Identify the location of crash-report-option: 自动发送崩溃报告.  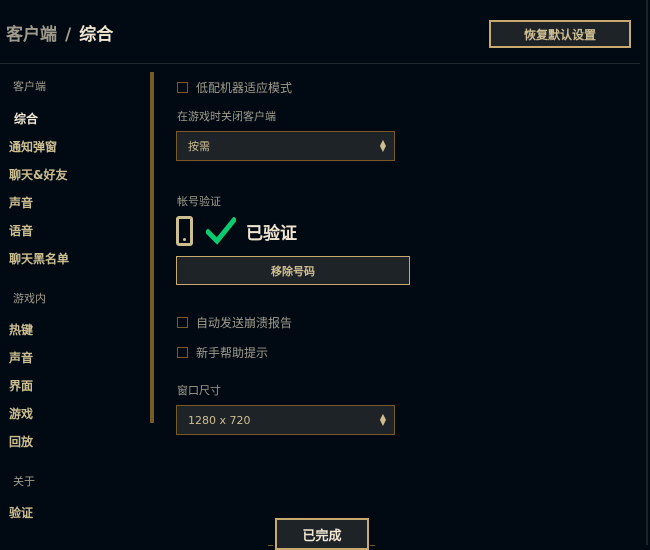
(234, 322).